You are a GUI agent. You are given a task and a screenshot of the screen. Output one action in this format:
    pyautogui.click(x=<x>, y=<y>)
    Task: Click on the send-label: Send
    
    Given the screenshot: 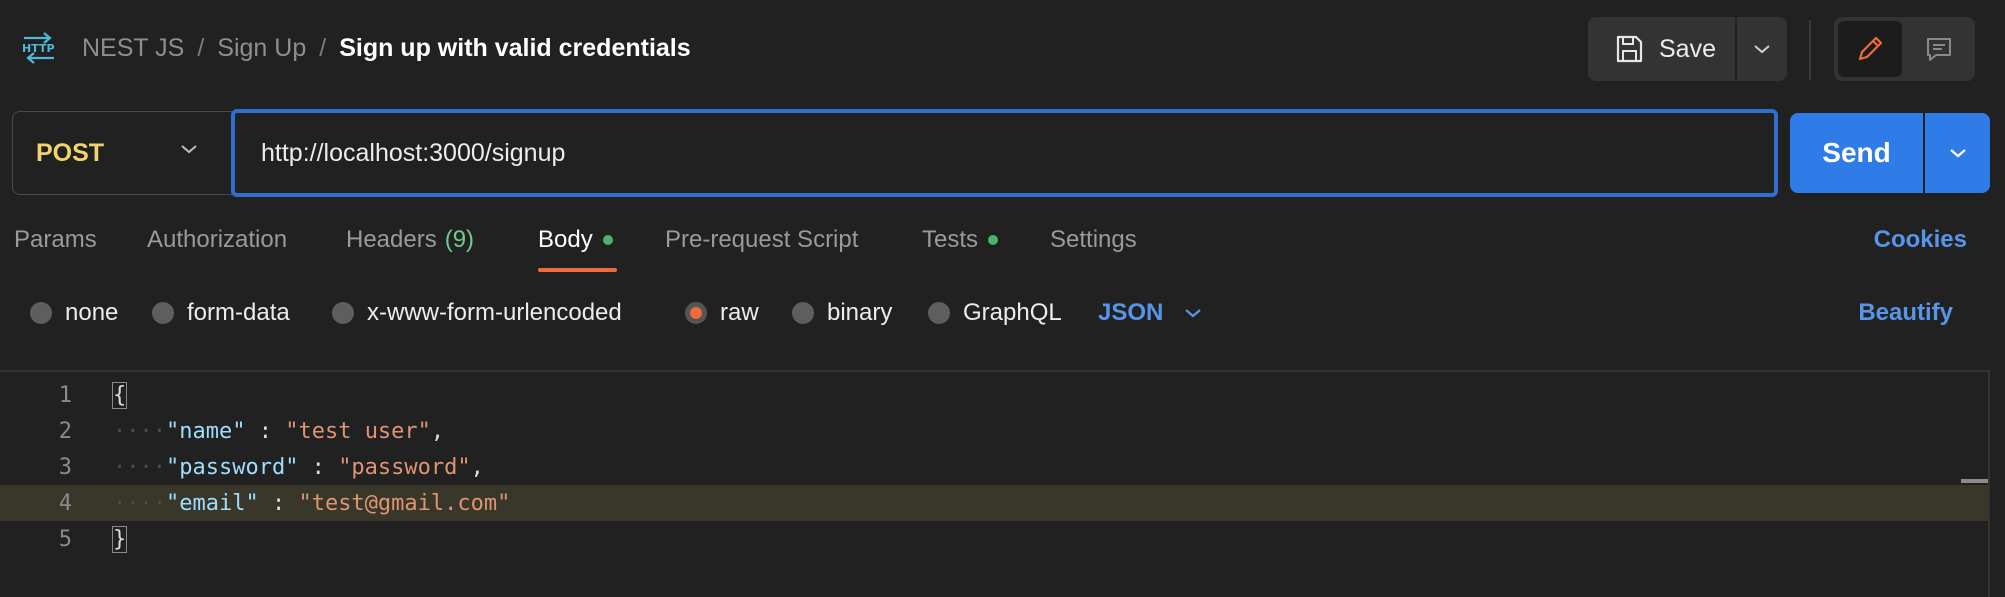 What is the action you would take?
    pyautogui.click(x=1856, y=152)
    